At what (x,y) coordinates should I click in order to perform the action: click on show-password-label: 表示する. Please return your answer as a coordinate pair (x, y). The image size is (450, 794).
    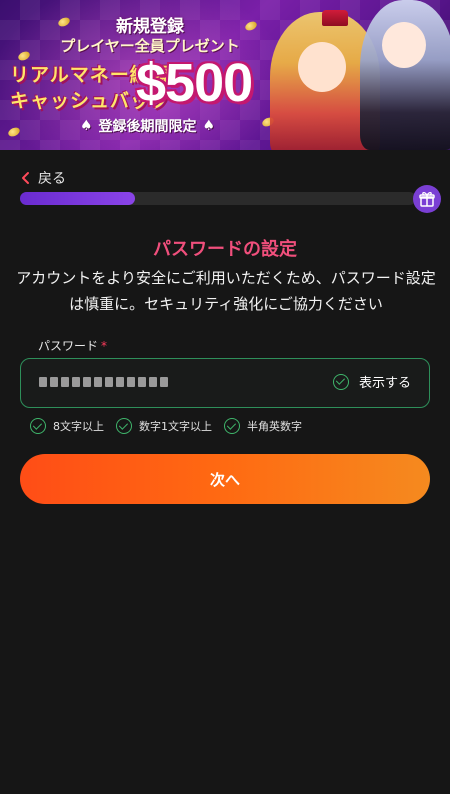
    Looking at the image, I should click on (384, 383).